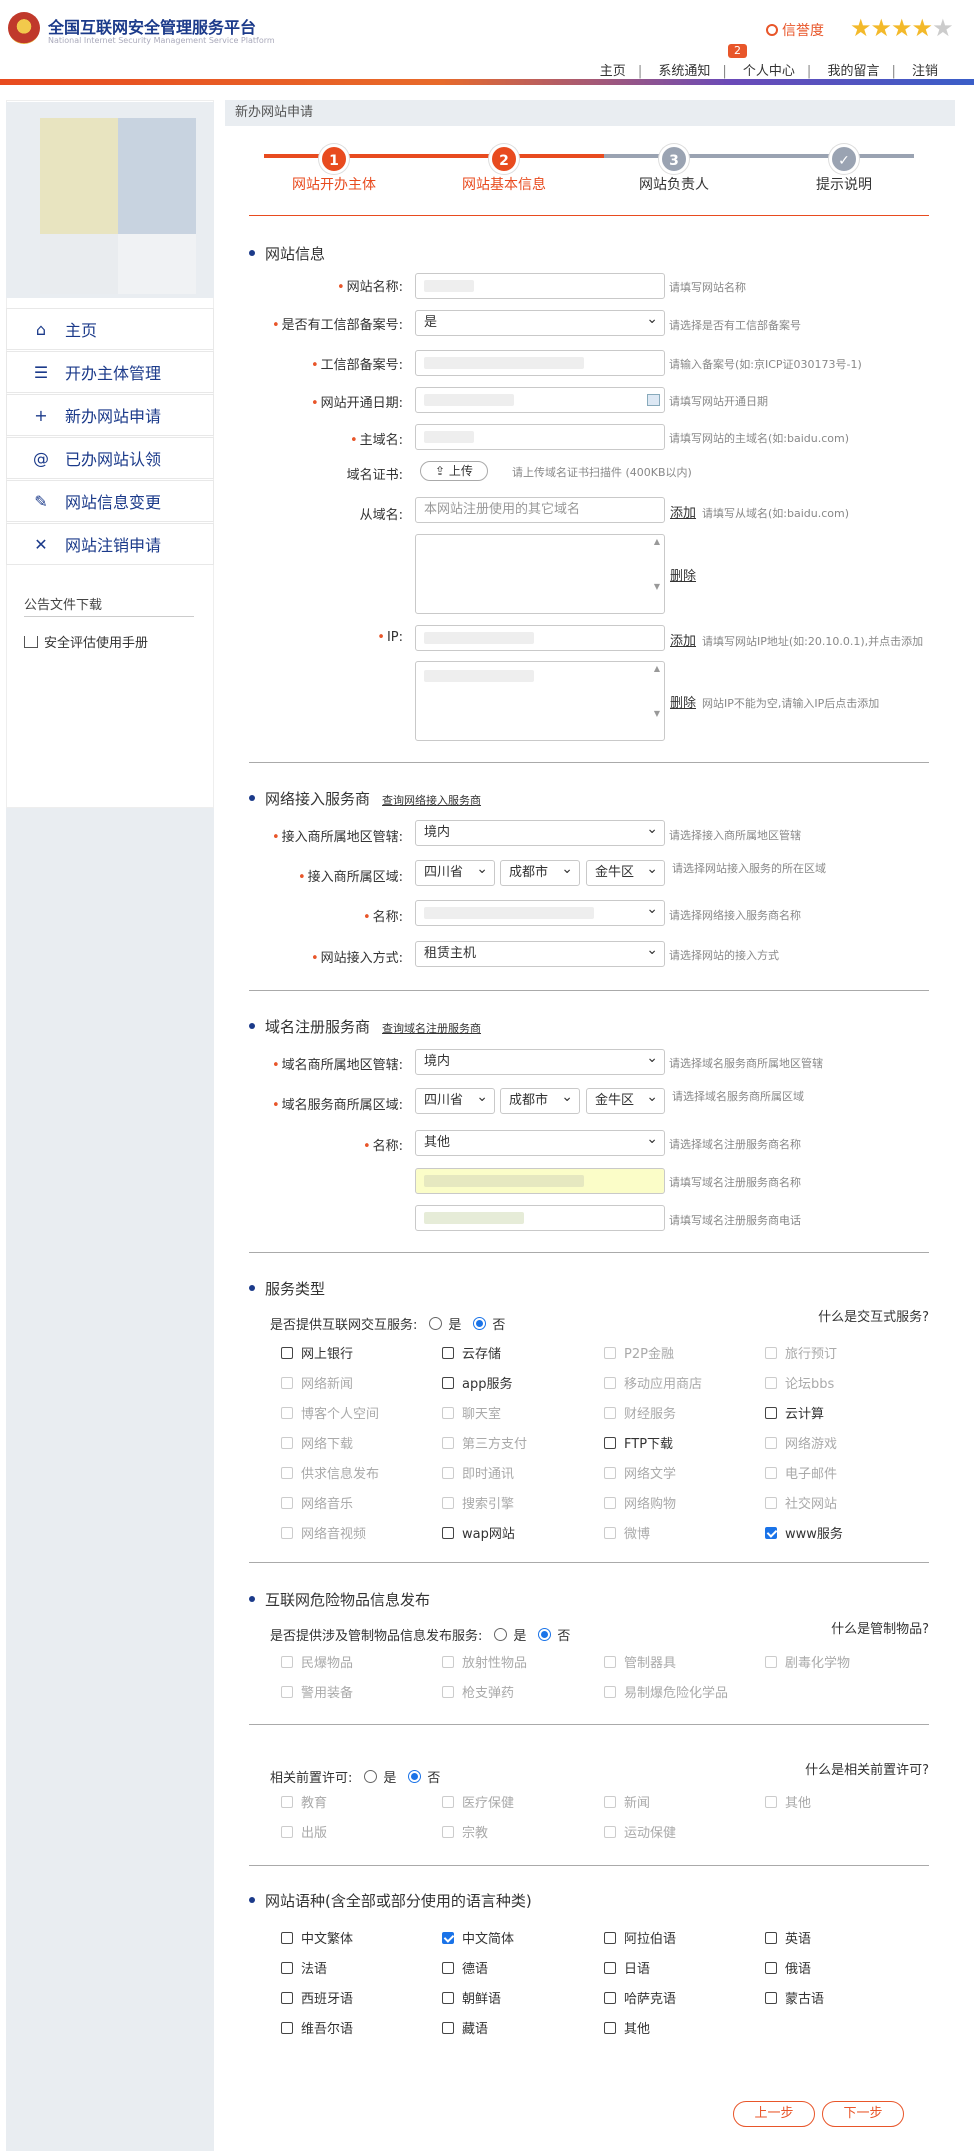 The image size is (974, 2151). What do you see at coordinates (683, 701) in the screenshot?
I see `delete-ip-link: 删除` at bounding box center [683, 701].